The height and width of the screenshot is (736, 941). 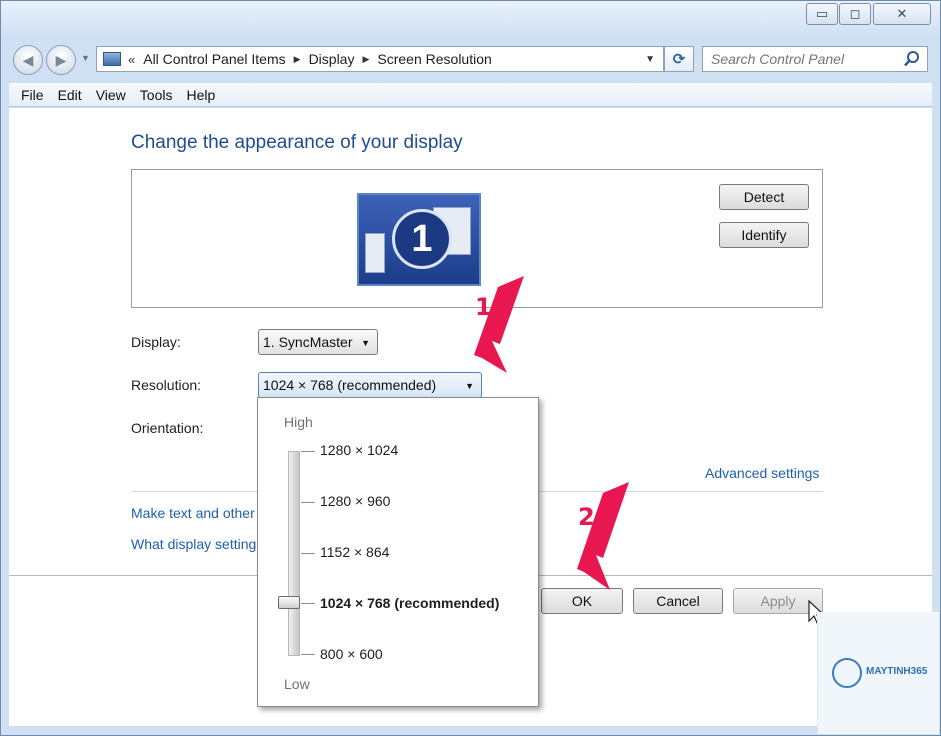 I want to click on menu-edit: Edit, so click(x=70, y=95).